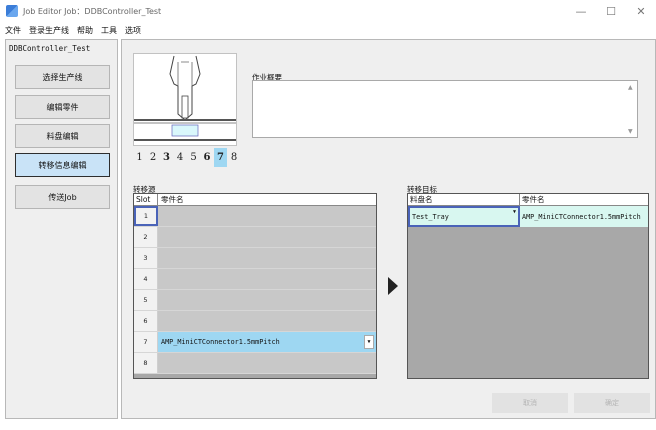 The image size is (656, 430). I want to click on slot-cell: 5, so click(146, 300).